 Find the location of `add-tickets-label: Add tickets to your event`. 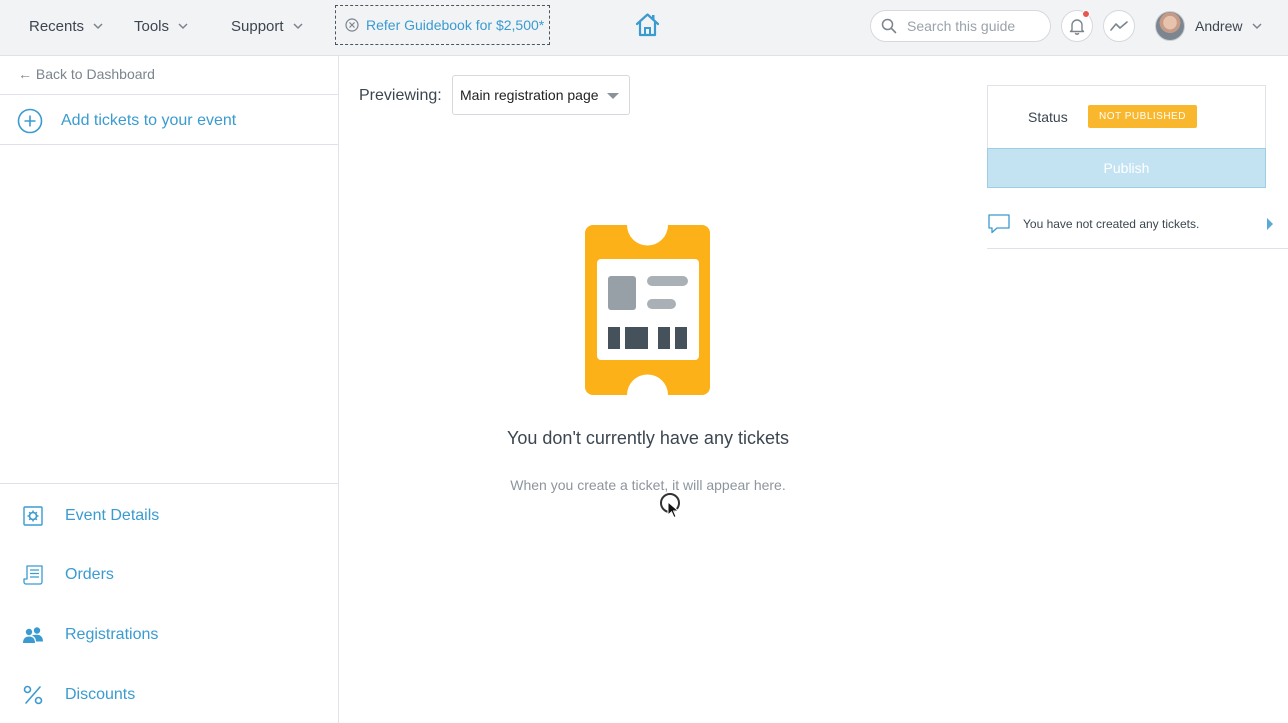

add-tickets-label: Add tickets to your event is located at coordinates (149, 120).